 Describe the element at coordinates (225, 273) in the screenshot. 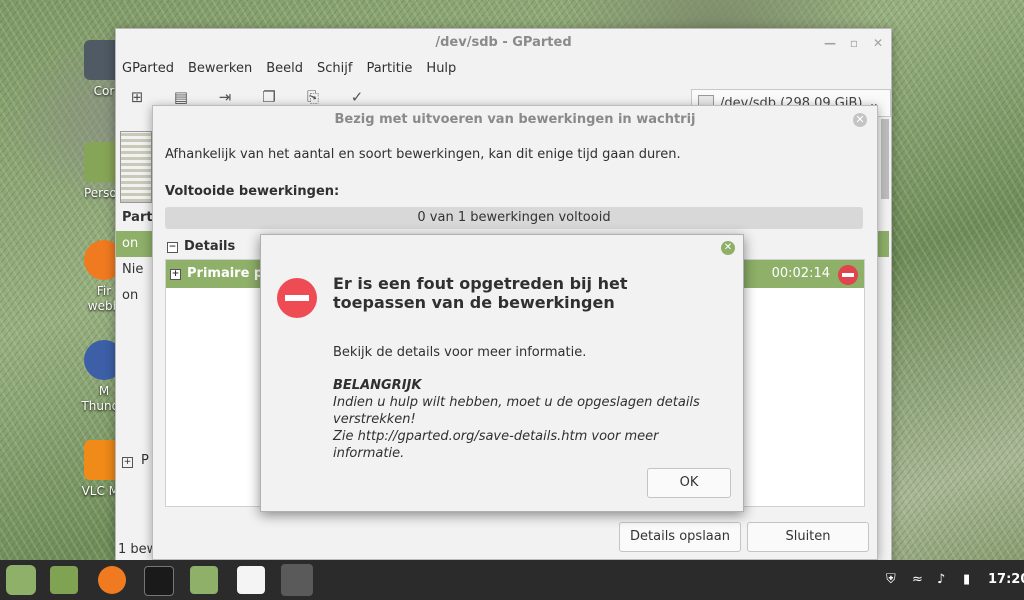

I see `operation-name: Primaire p` at that location.